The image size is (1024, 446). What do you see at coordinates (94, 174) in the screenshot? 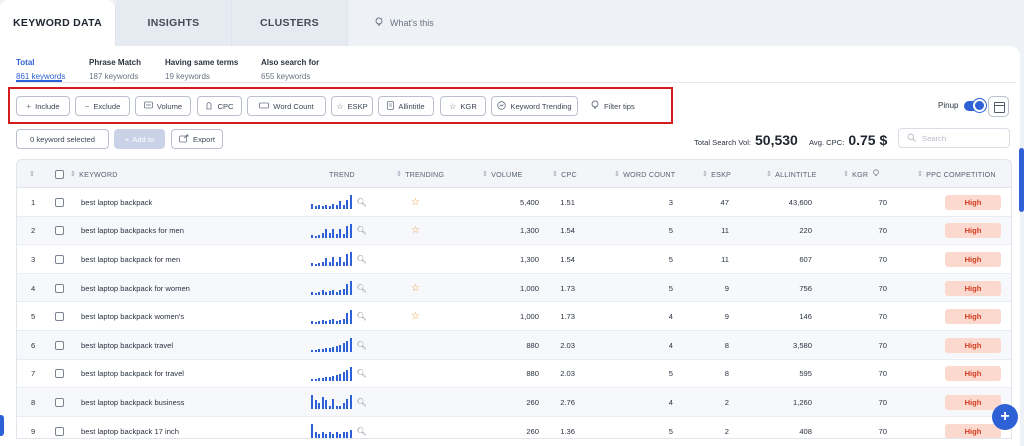
I see `column-keyword: ⇕ KEYWORD` at bounding box center [94, 174].